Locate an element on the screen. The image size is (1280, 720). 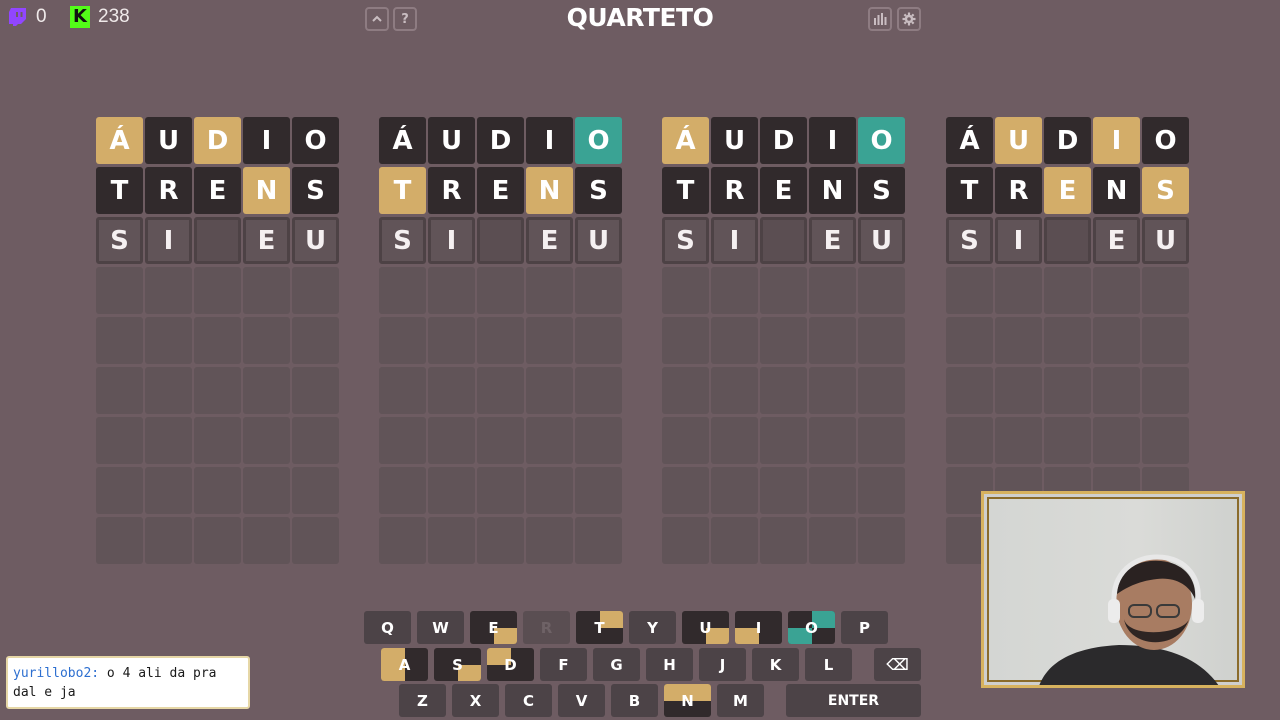
key-d: D is located at coordinates (510, 664).